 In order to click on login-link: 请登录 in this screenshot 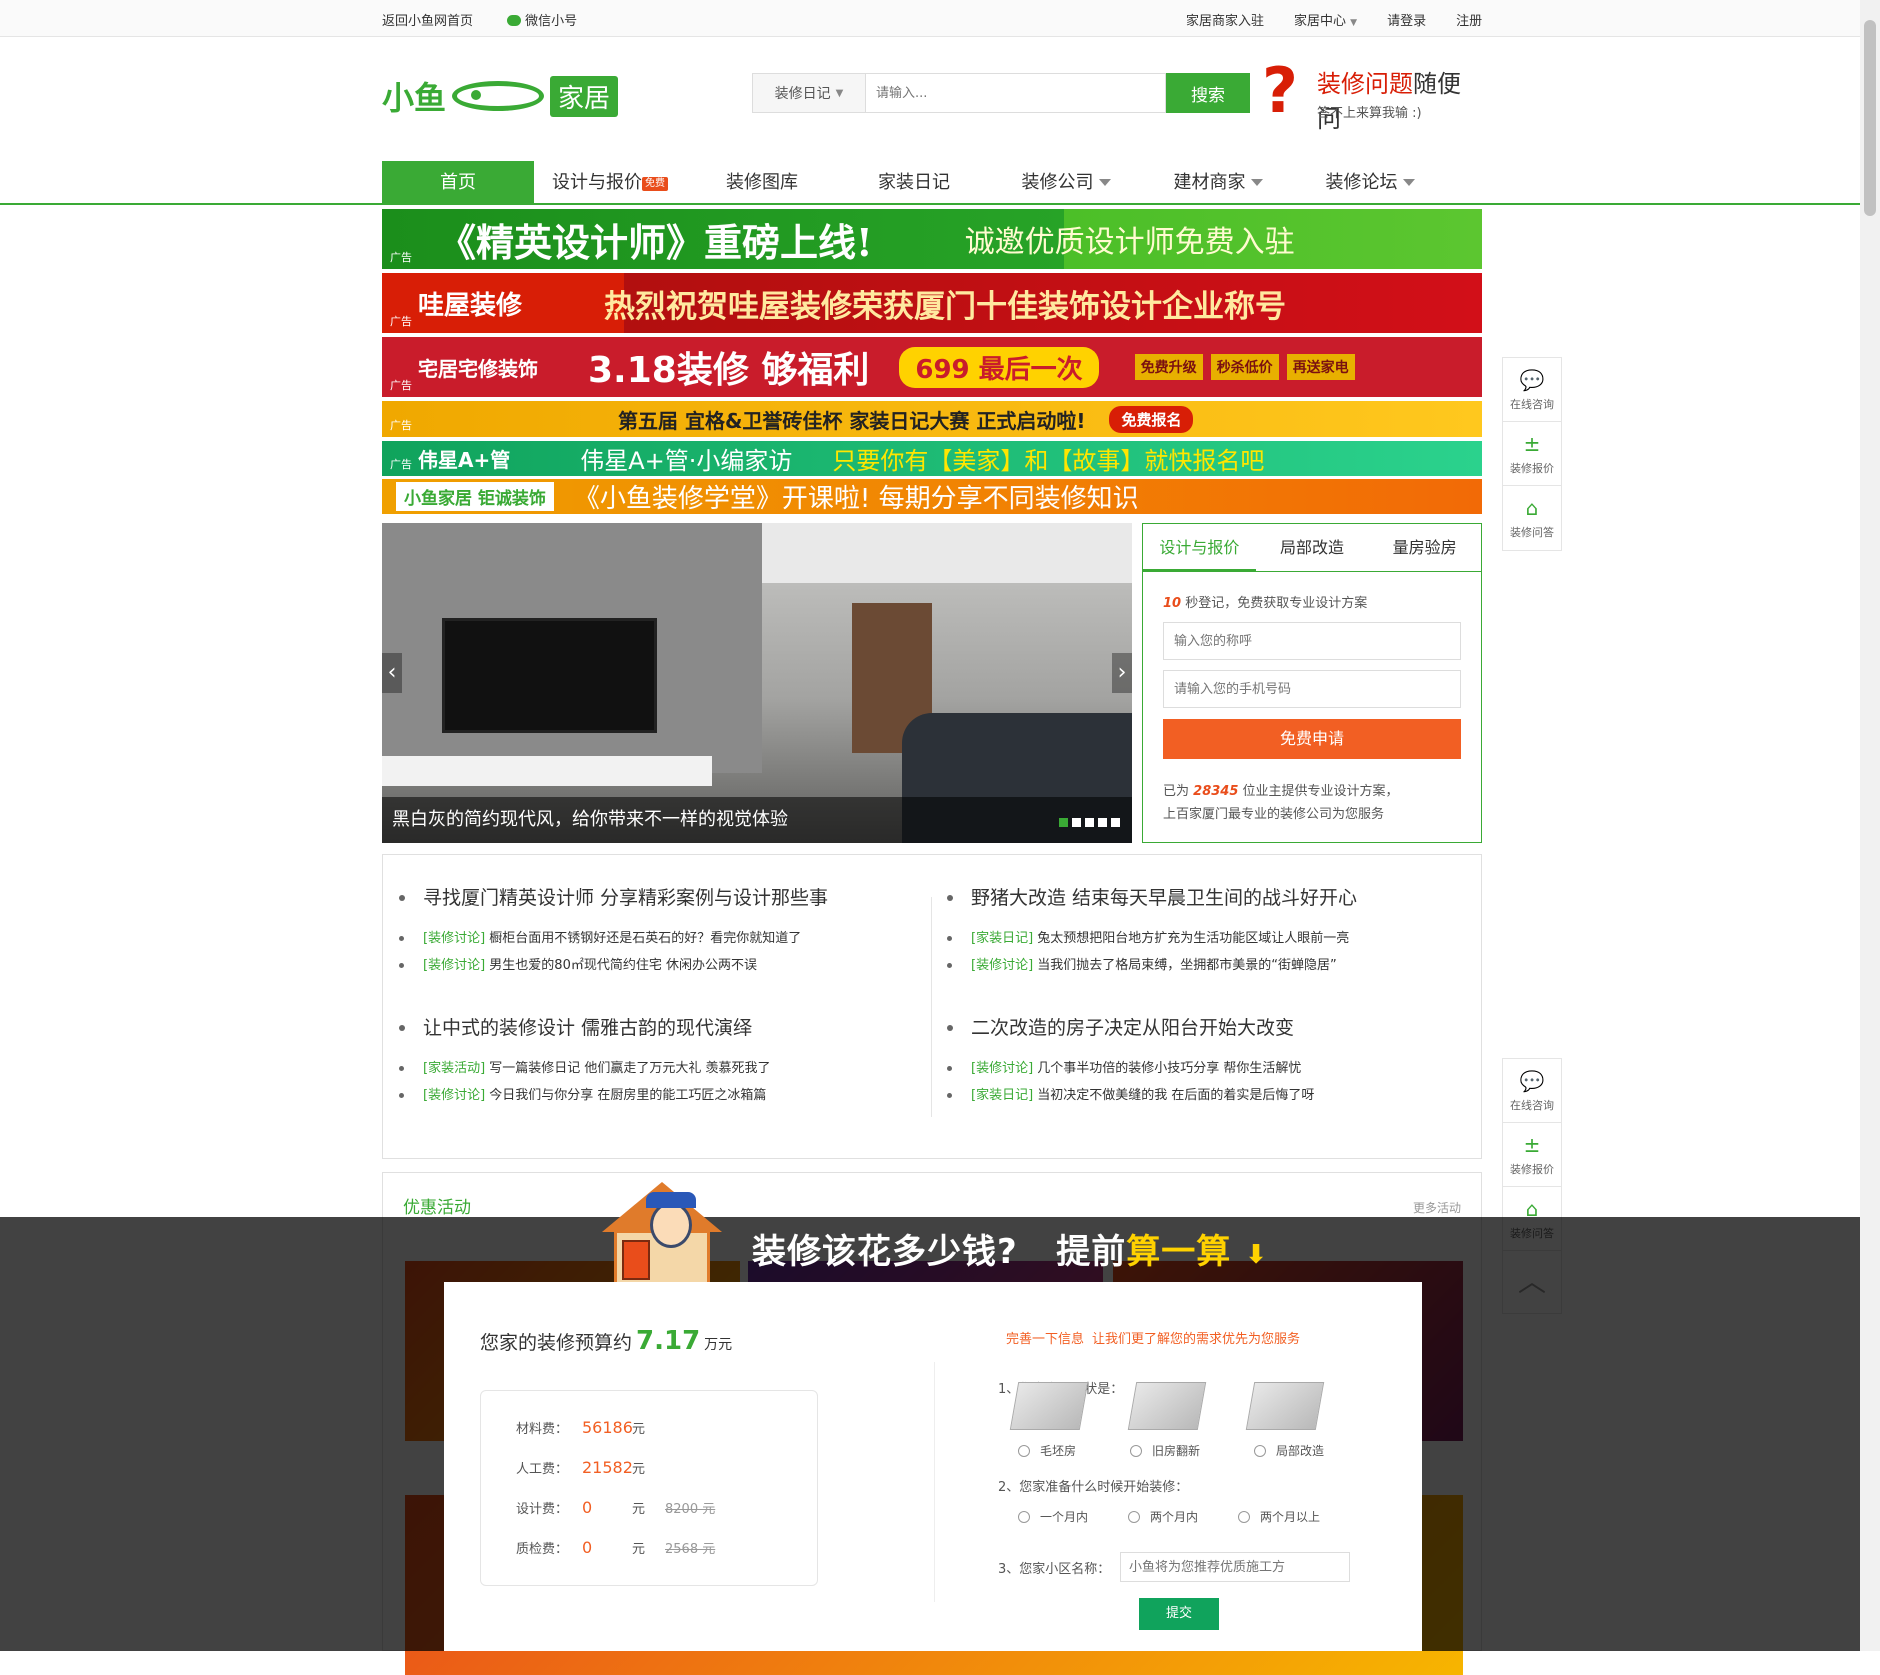, I will do `click(1406, 19)`.